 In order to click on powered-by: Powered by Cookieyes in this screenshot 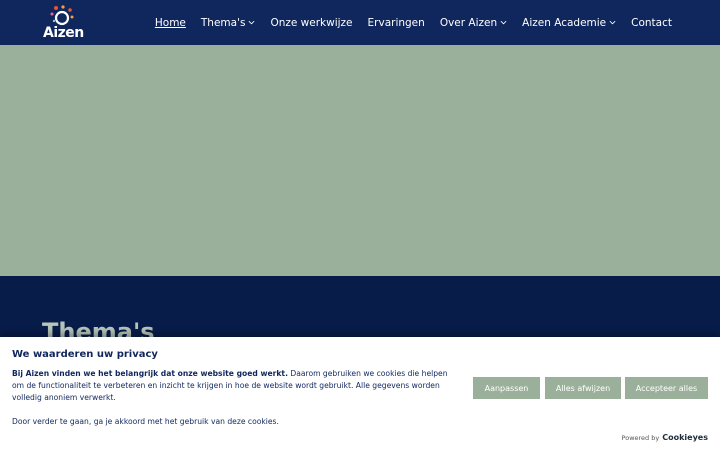, I will do `click(665, 437)`.